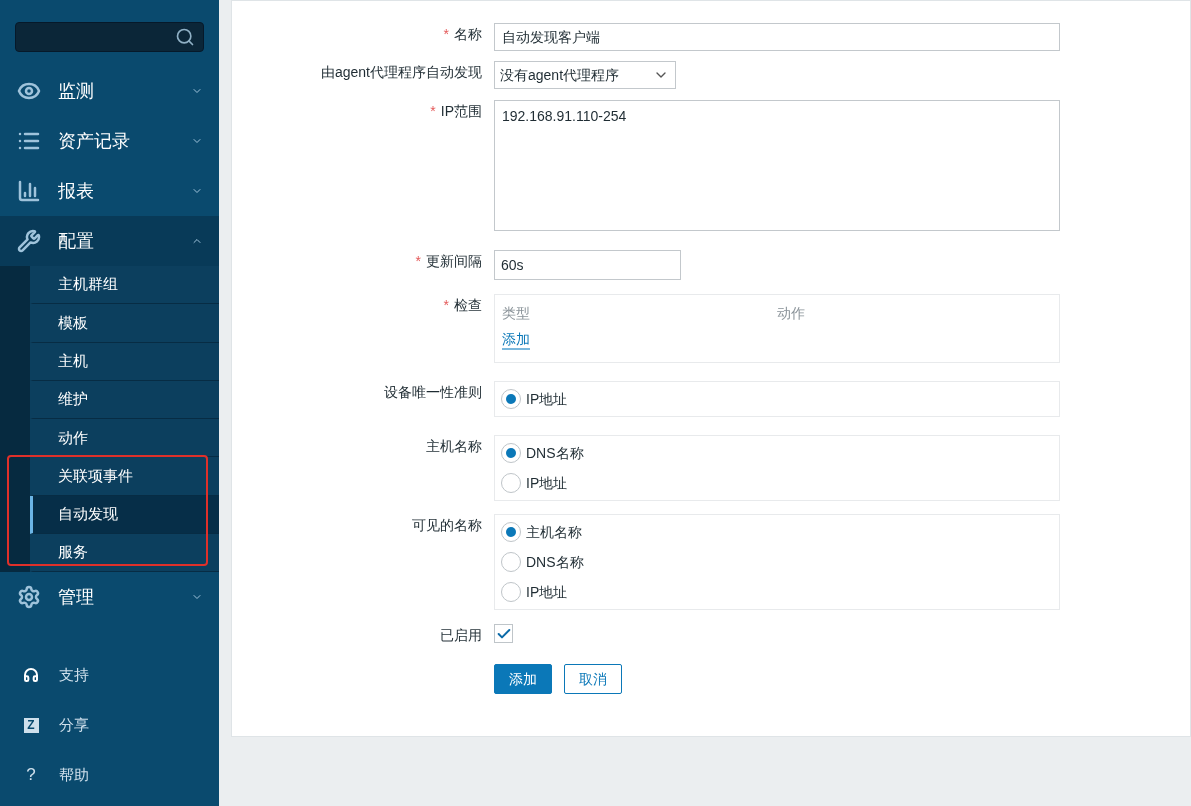  What do you see at coordinates (503, 633) in the screenshot?
I see `enabled-checkbox` at bounding box center [503, 633].